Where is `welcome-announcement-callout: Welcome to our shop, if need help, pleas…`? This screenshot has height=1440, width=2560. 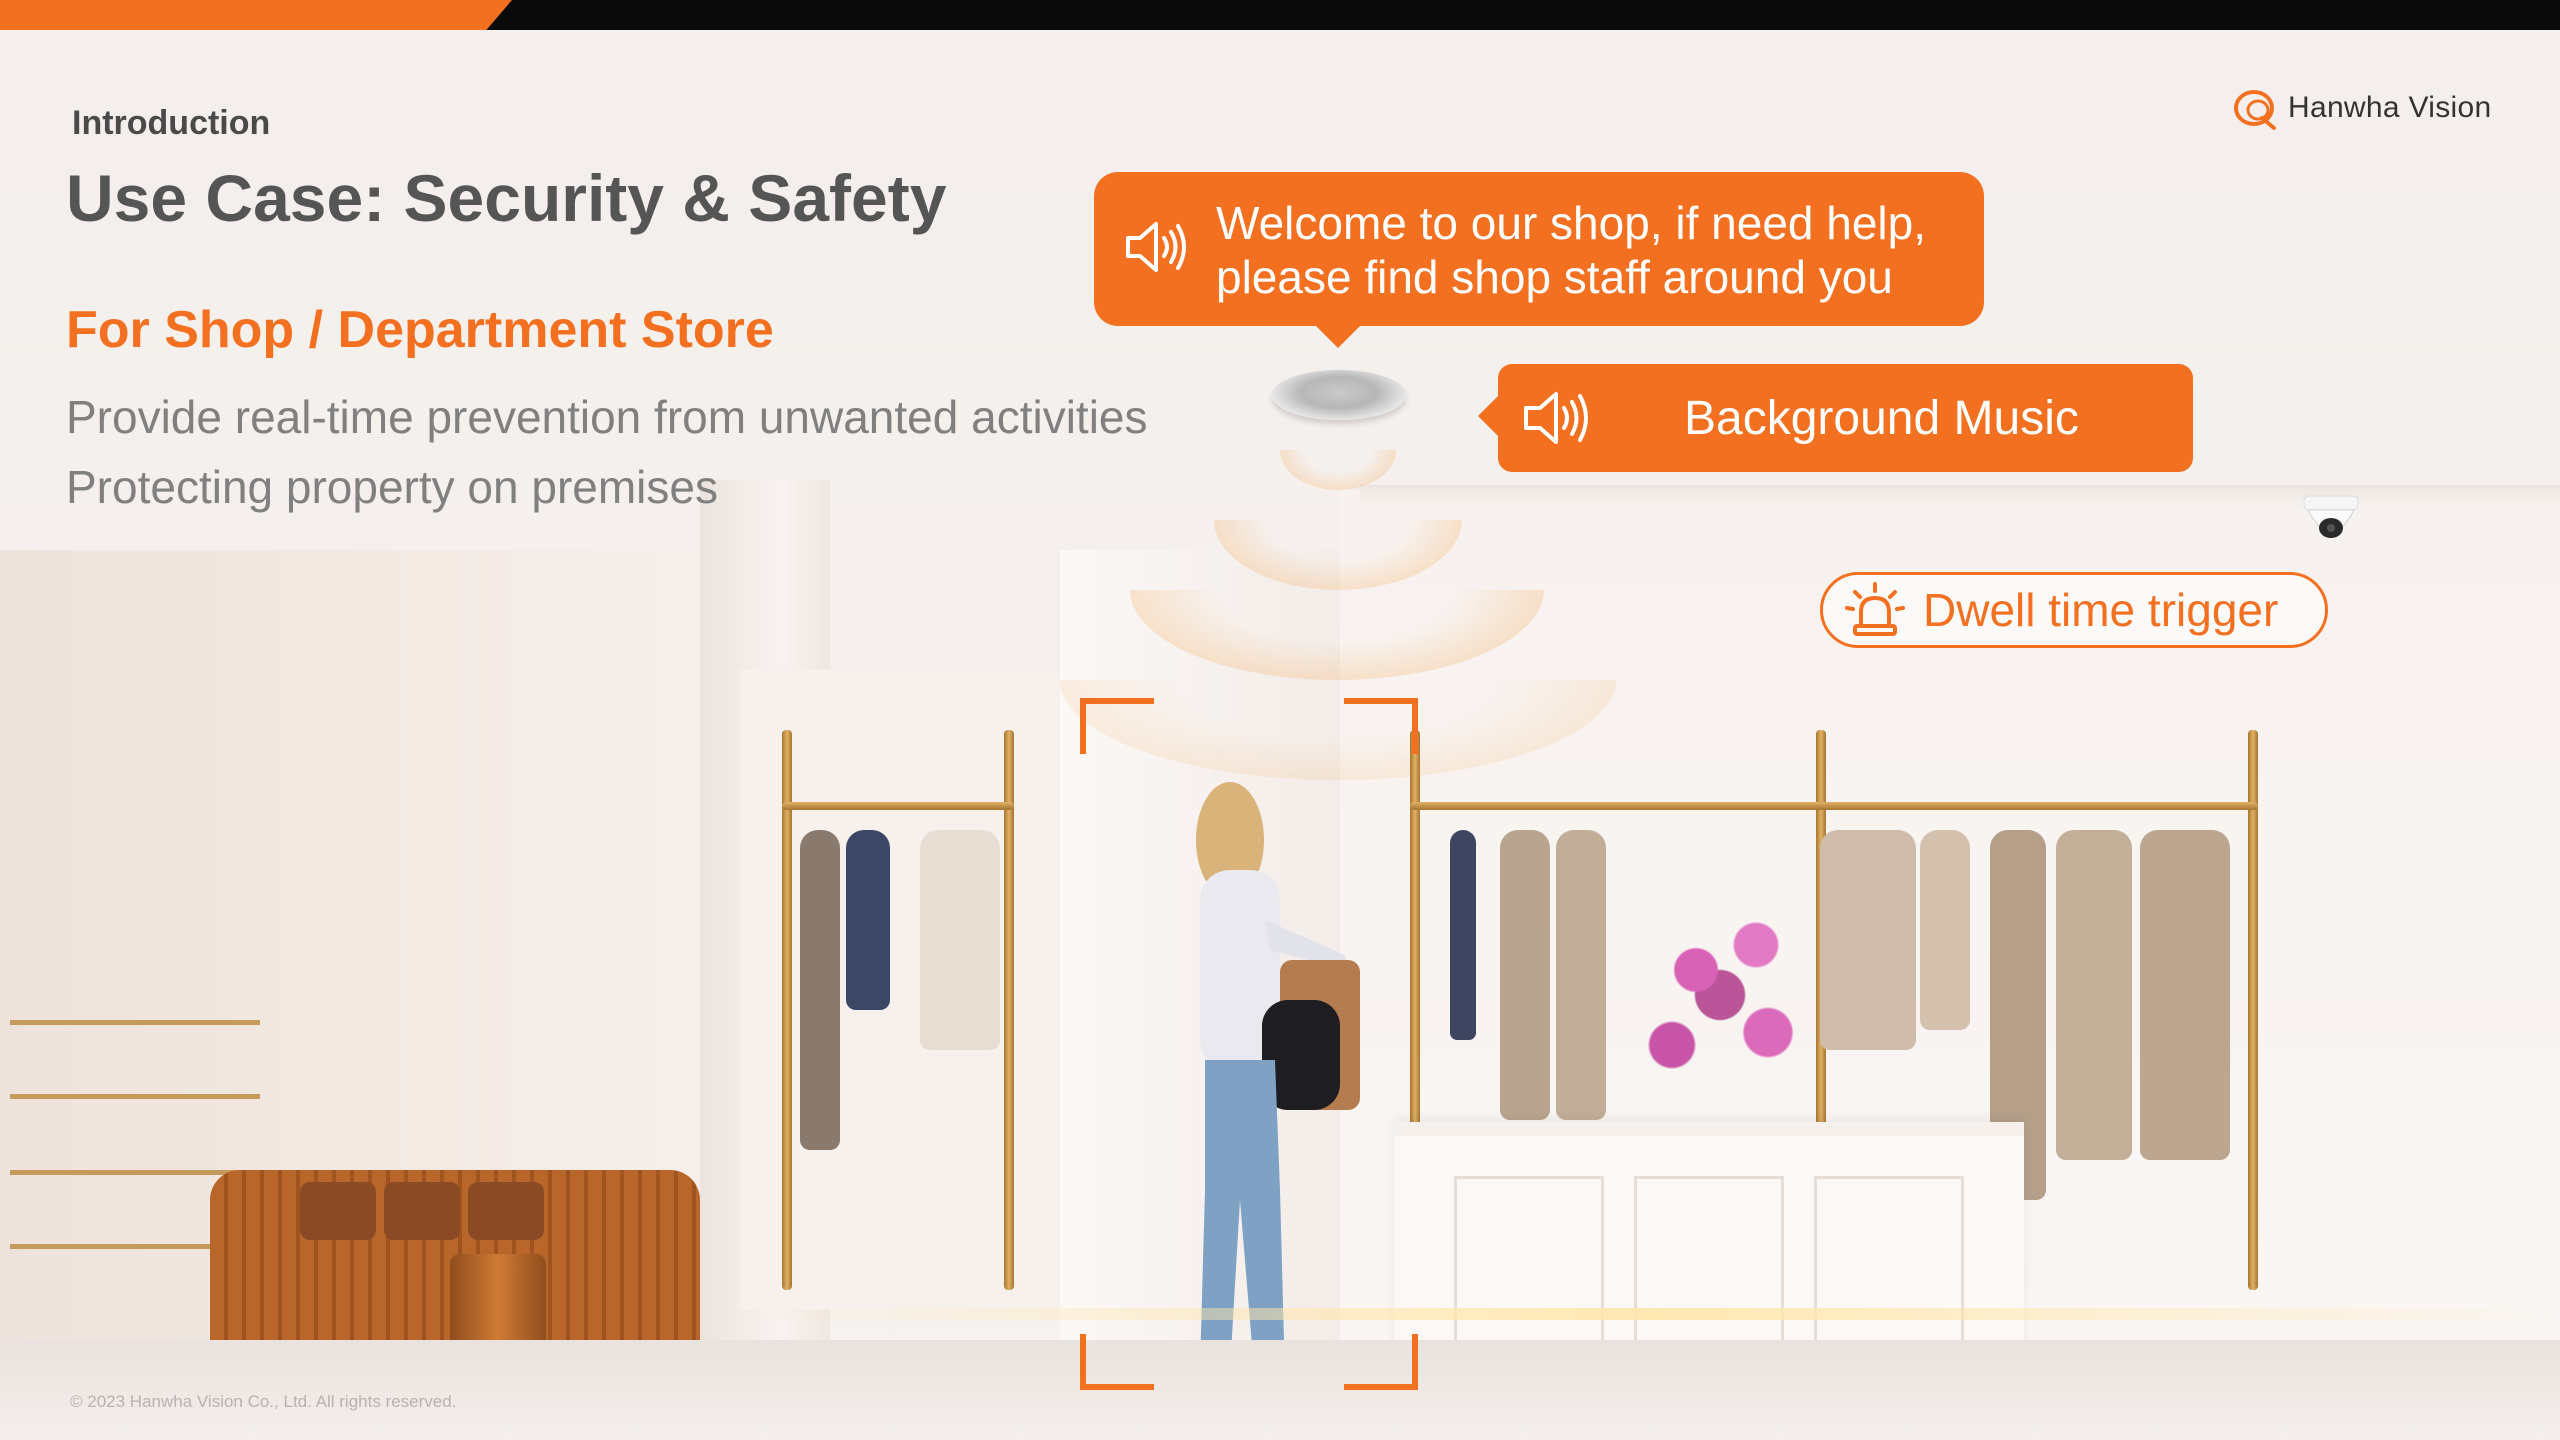
welcome-announcement-callout: Welcome to our shop, if need help, pleas… is located at coordinates (1539, 260).